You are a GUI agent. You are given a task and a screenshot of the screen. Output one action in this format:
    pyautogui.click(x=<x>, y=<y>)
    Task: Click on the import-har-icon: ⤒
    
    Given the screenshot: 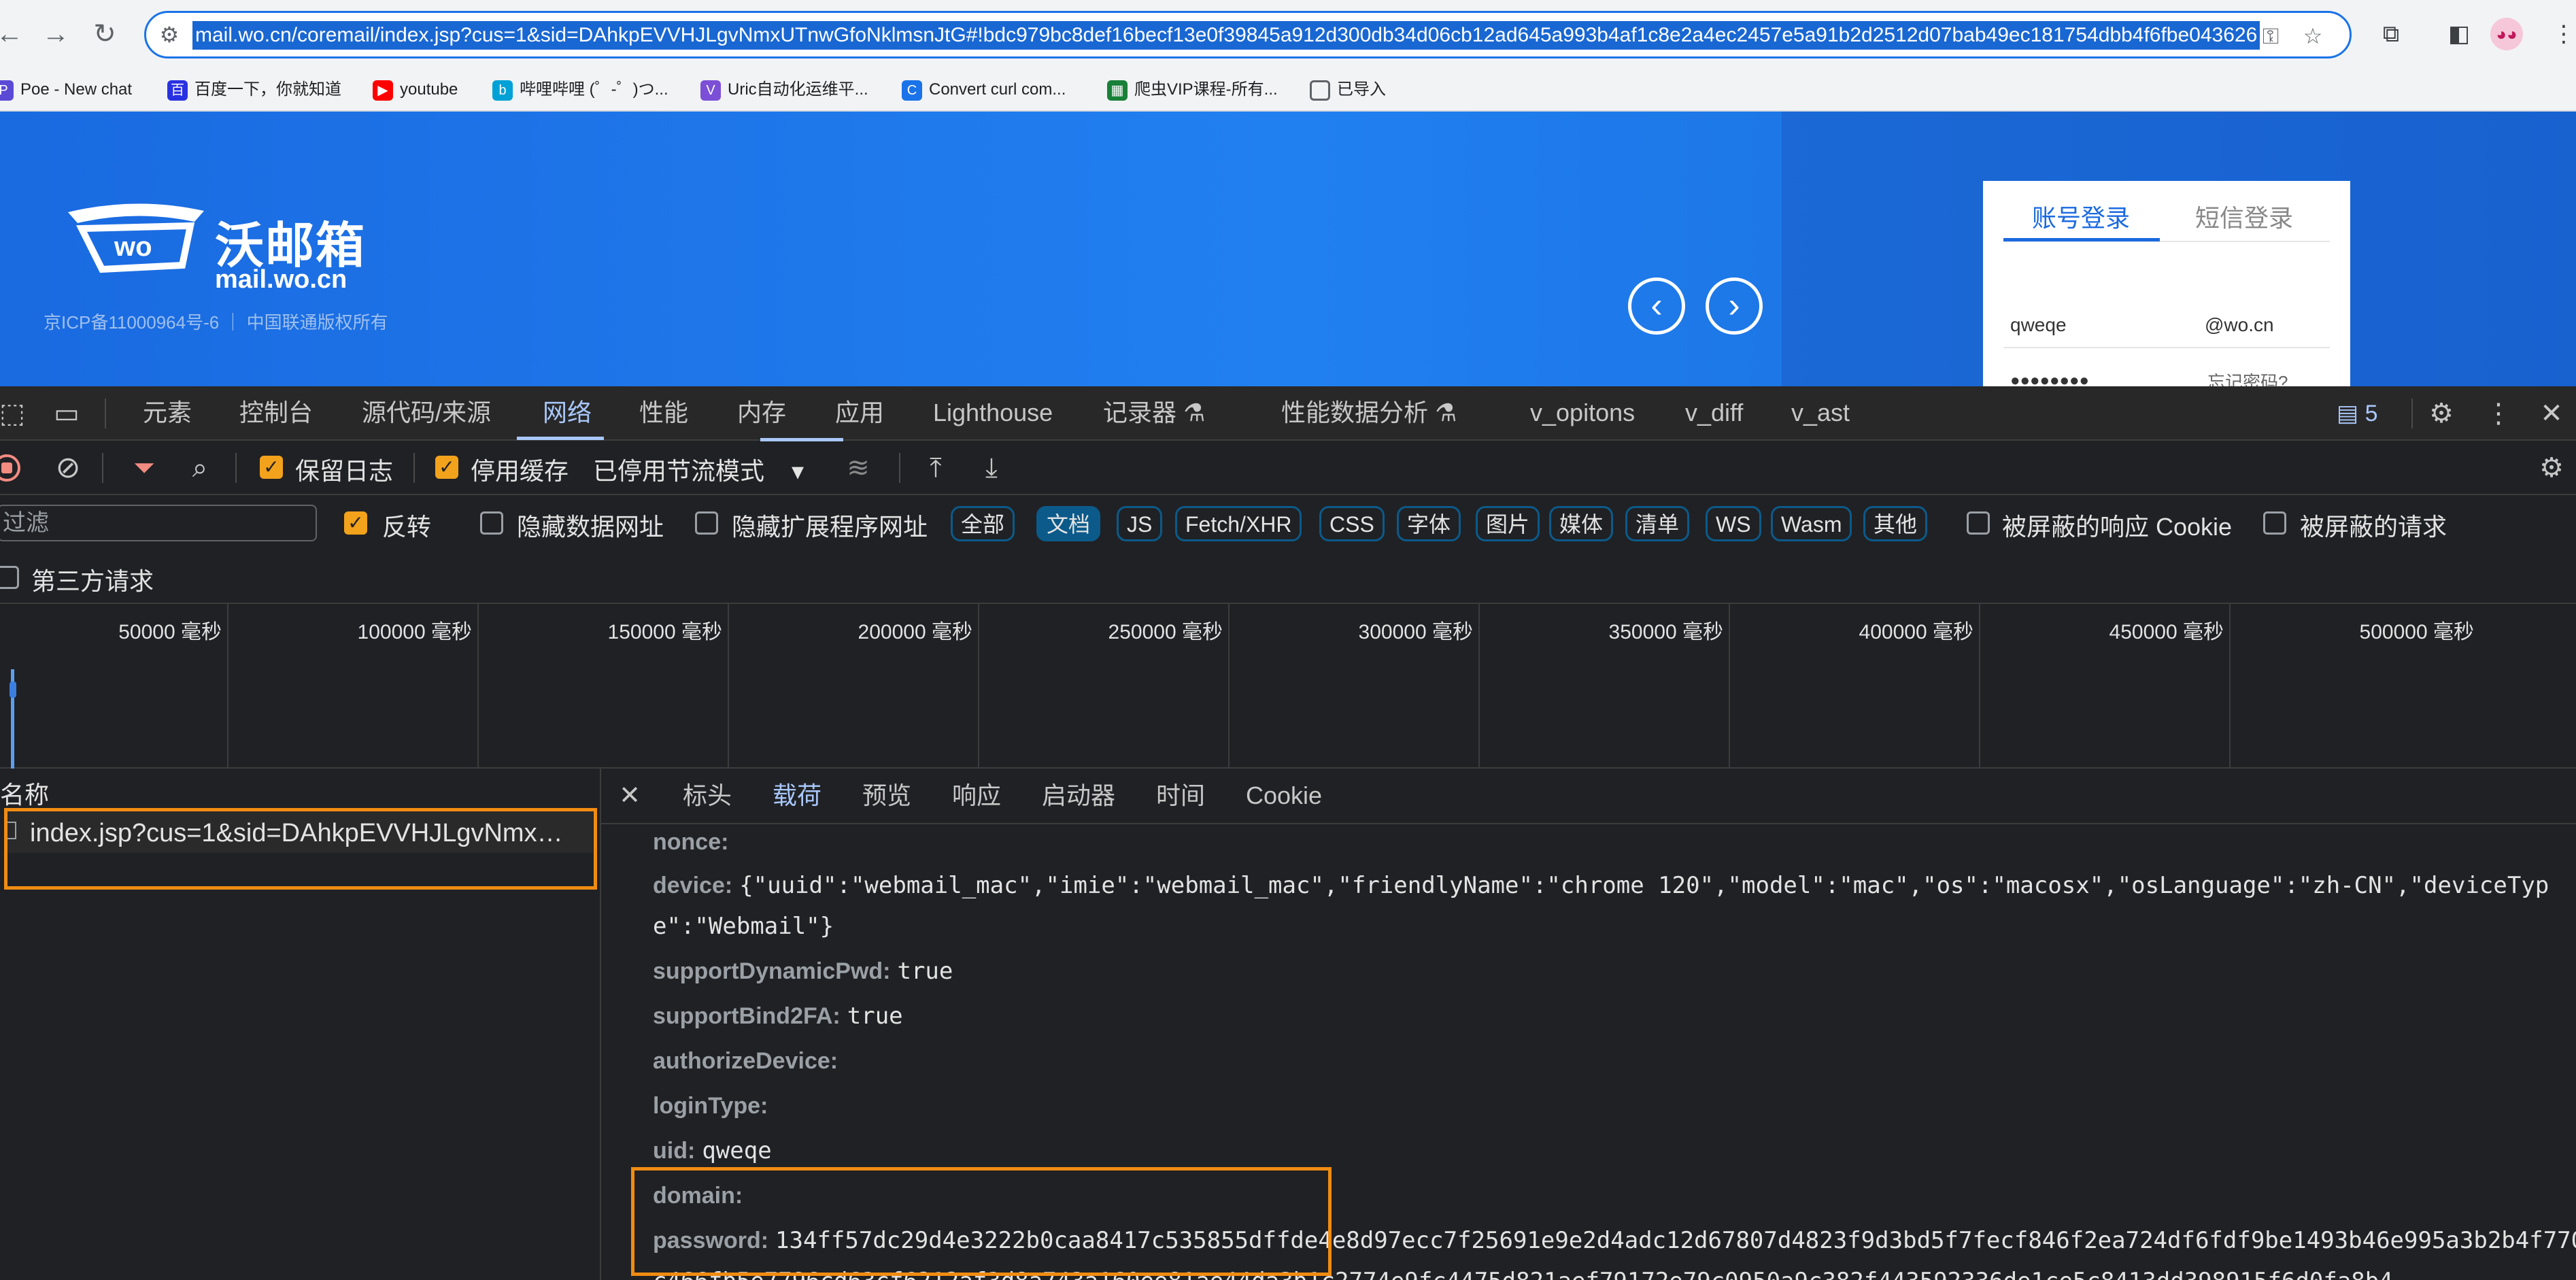 What is the action you would take?
    pyautogui.click(x=935, y=468)
    